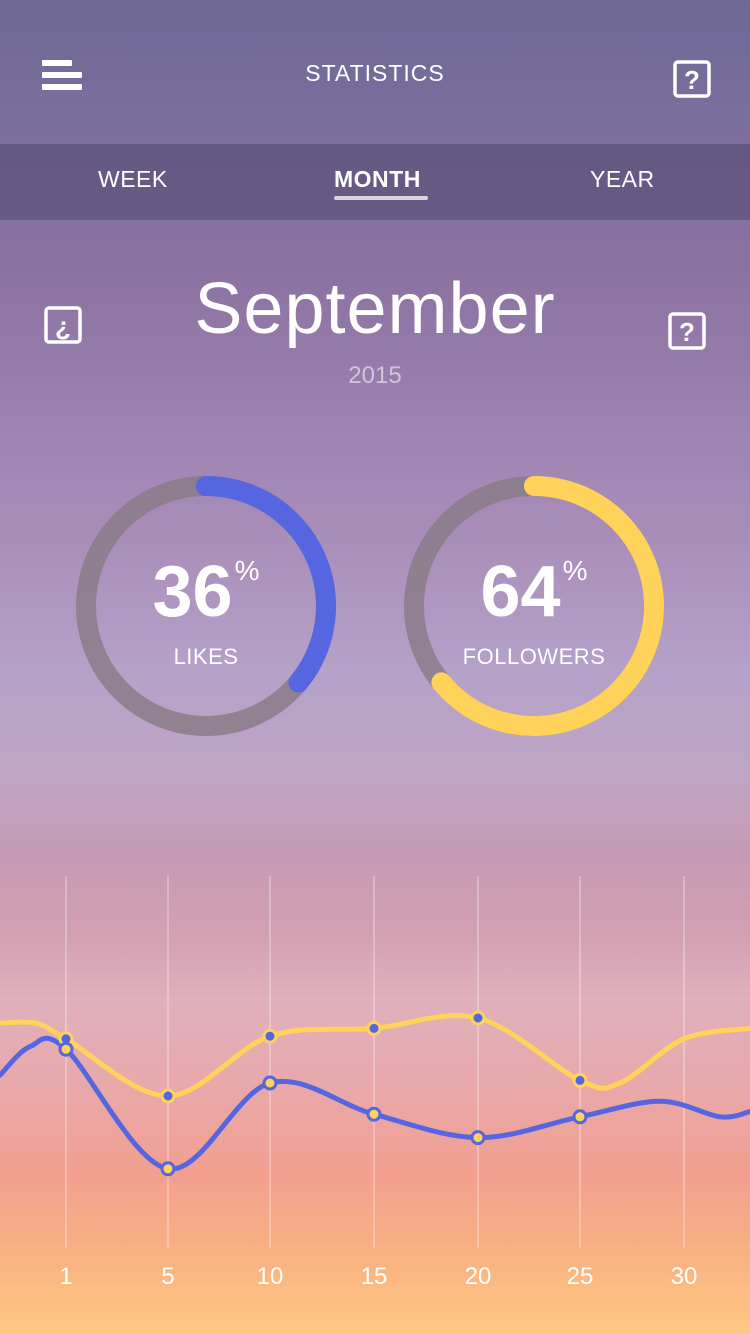 This screenshot has width=750, height=1334. I want to click on month-title: September, so click(375, 309).